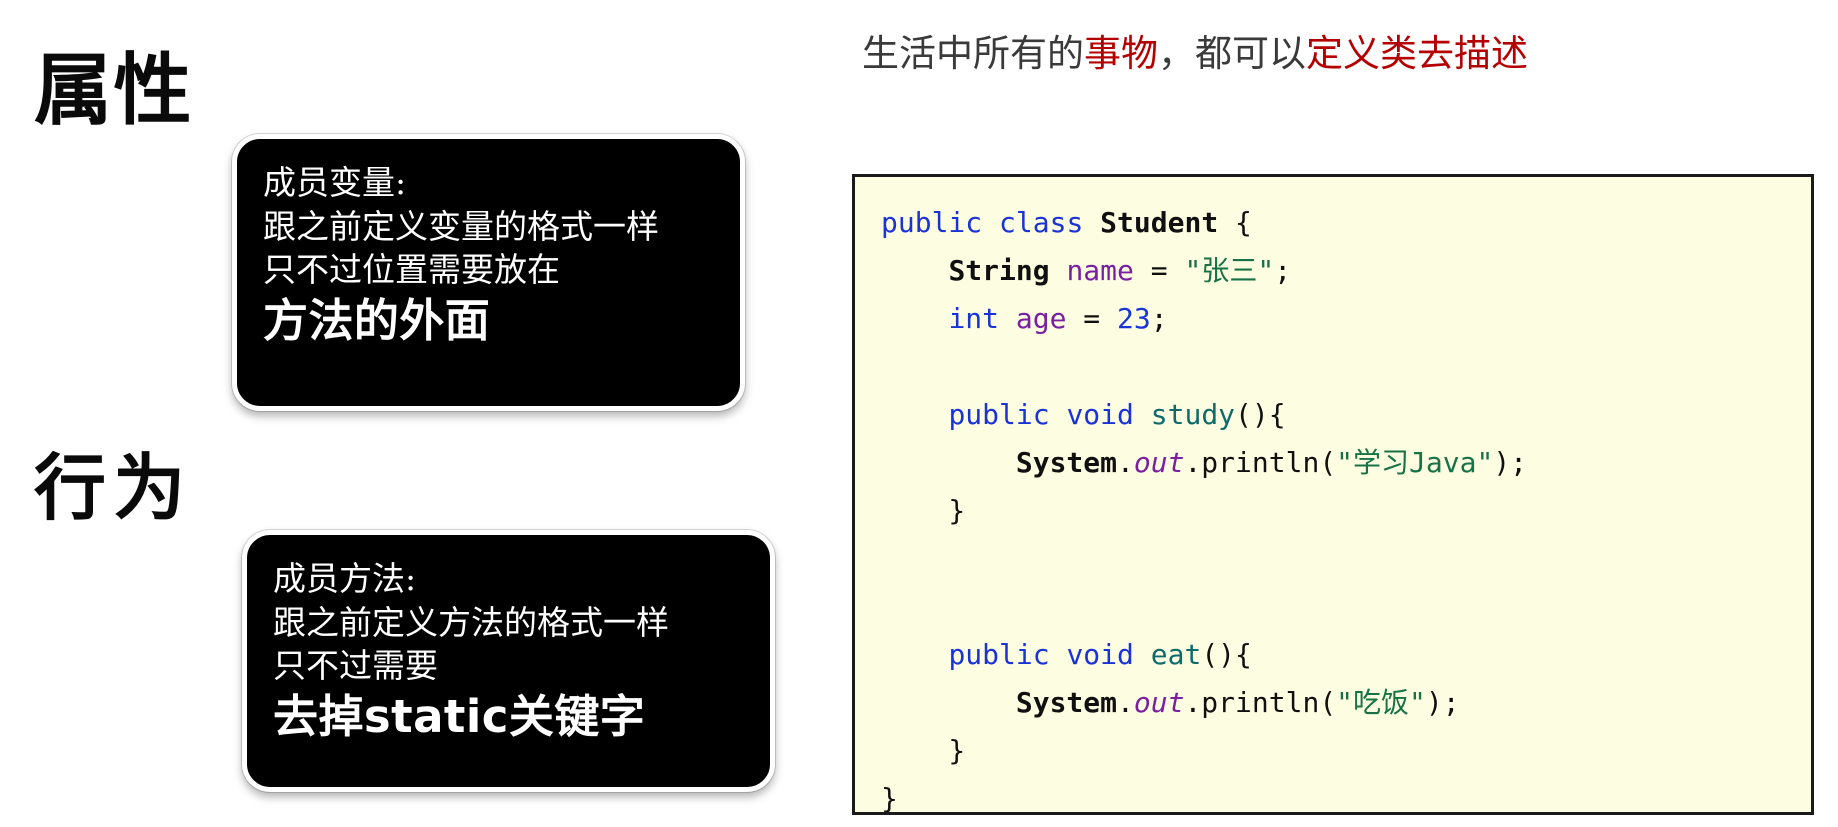 The width and height of the screenshot is (1838, 827). Describe the element at coordinates (113, 488) in the screenshot. I see `section-label-behavior: 行为` at that location.